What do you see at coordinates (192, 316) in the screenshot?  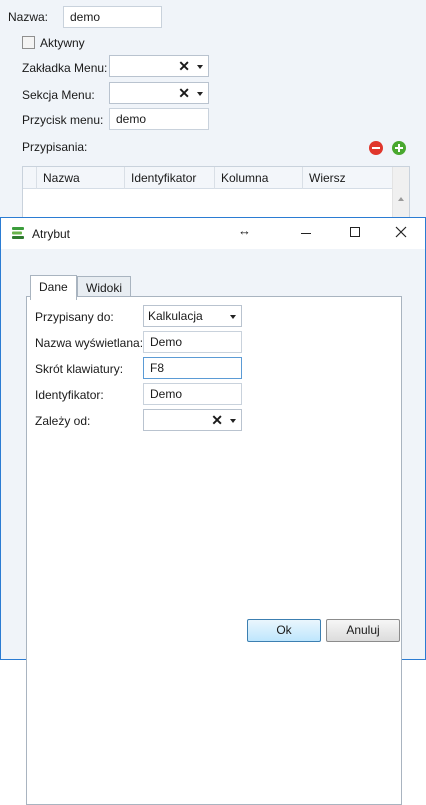 I see `assigned-to-select: Kalkulacja` at bounding box center [192, 316].